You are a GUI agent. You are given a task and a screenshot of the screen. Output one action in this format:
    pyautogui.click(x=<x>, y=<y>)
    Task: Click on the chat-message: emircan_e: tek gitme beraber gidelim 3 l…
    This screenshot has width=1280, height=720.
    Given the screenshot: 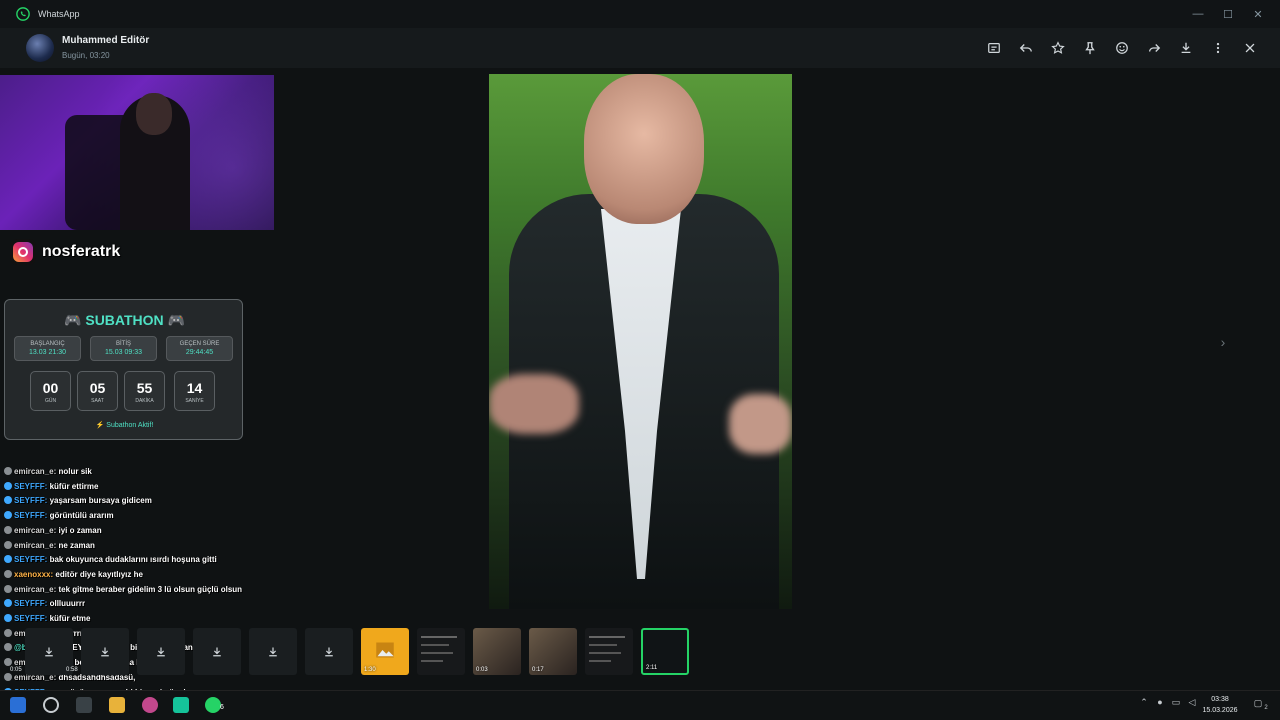 What is the action you would take?
    pyautogui.click(x=123, y=591)
    